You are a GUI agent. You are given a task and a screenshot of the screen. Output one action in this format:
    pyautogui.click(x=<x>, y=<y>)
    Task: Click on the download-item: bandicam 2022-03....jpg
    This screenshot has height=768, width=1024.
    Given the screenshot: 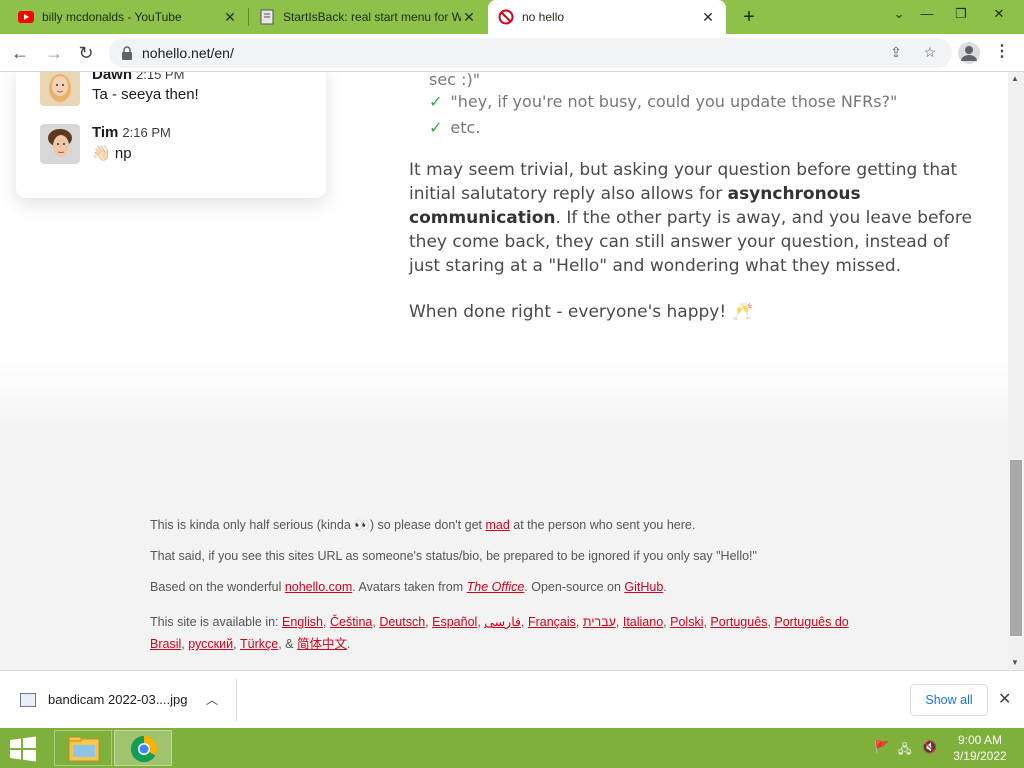 What is the action you would take?
    pyautogui.click(x=117, y=699)
    